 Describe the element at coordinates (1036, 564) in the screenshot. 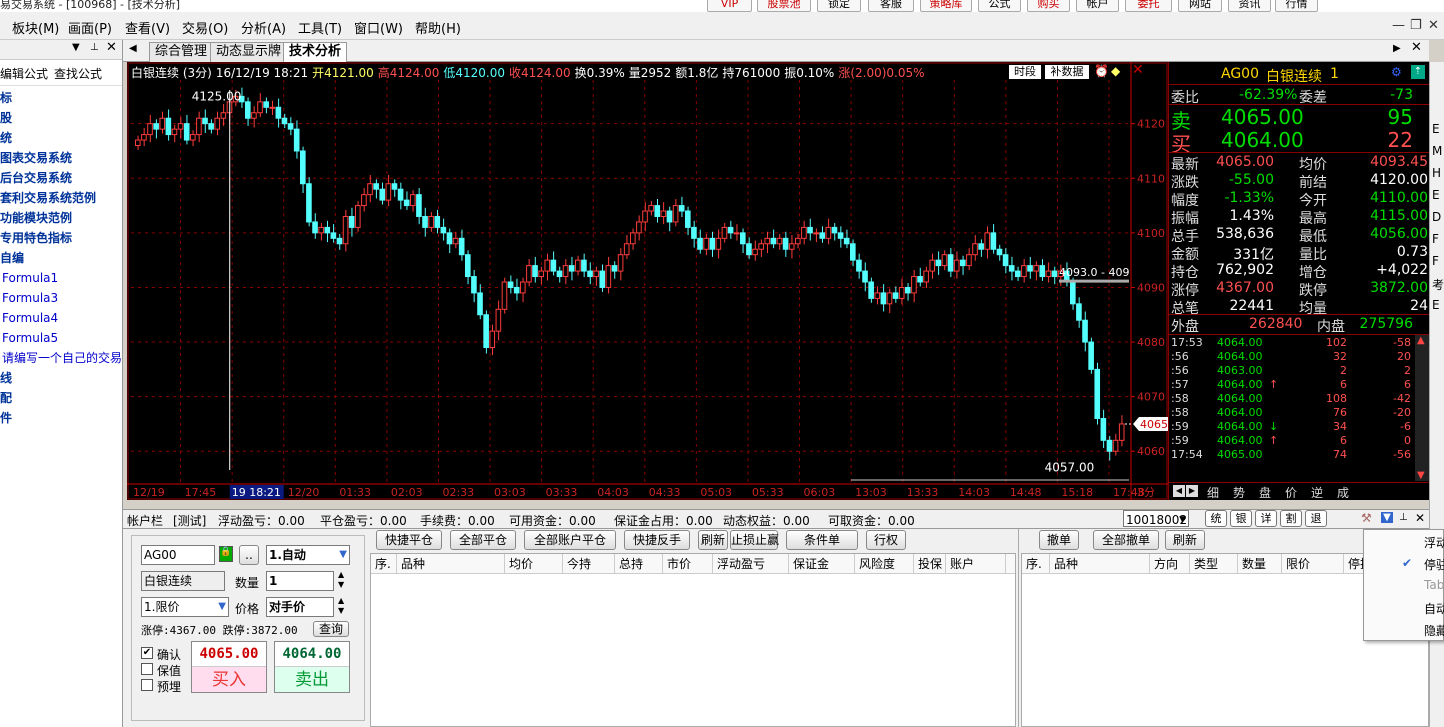

I see `order-column-header: 序.` at that location.